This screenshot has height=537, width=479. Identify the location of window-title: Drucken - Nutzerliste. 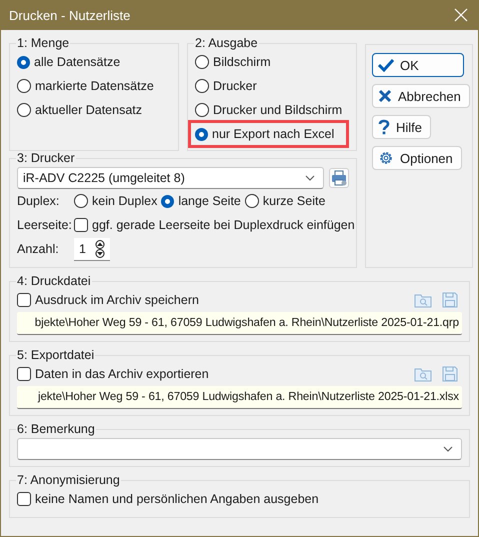
(69, 15).